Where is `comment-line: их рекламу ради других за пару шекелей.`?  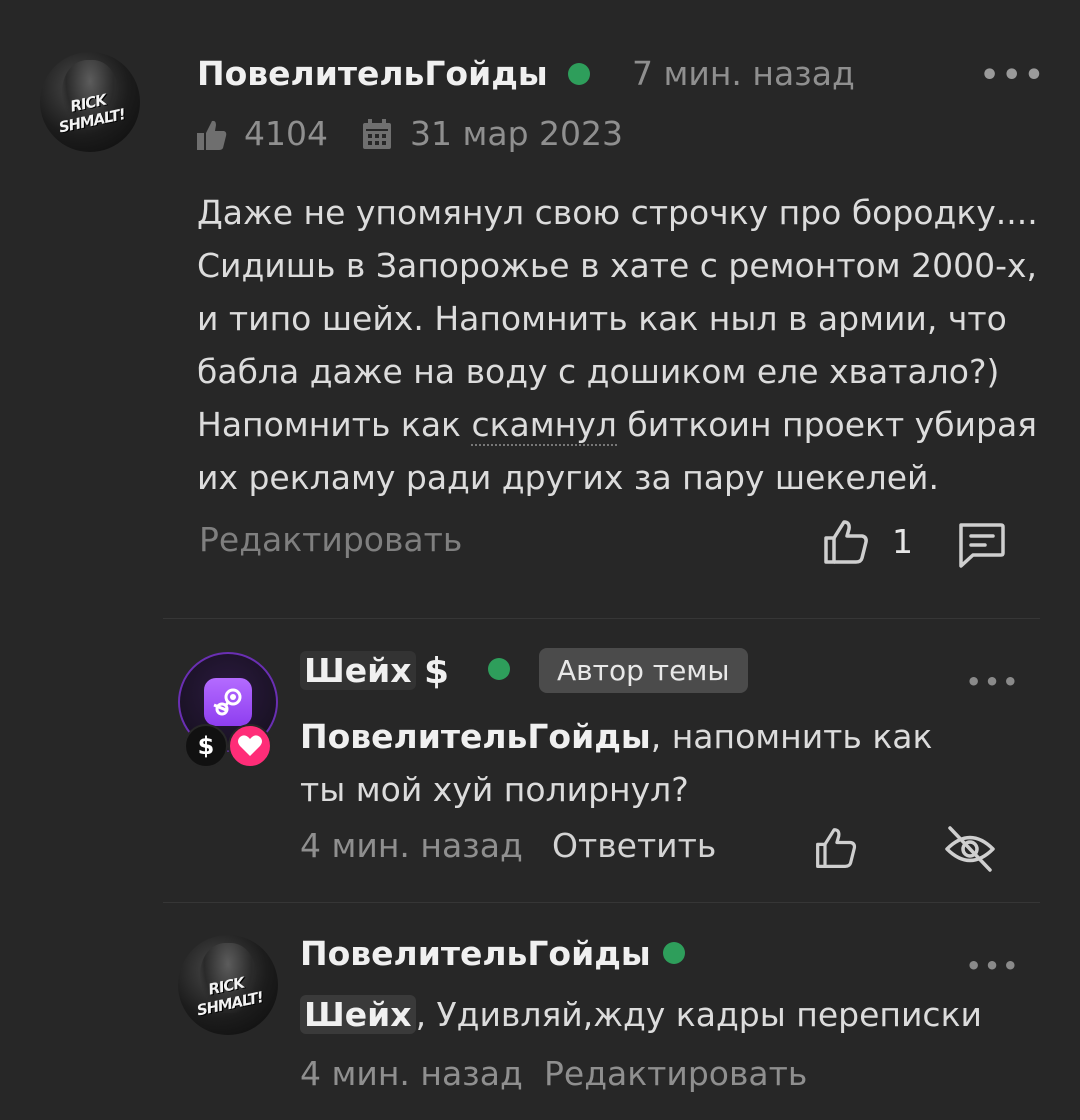
comment-line: их рекламу ради других за пару шекелей. is located at coordinates (568, 477).